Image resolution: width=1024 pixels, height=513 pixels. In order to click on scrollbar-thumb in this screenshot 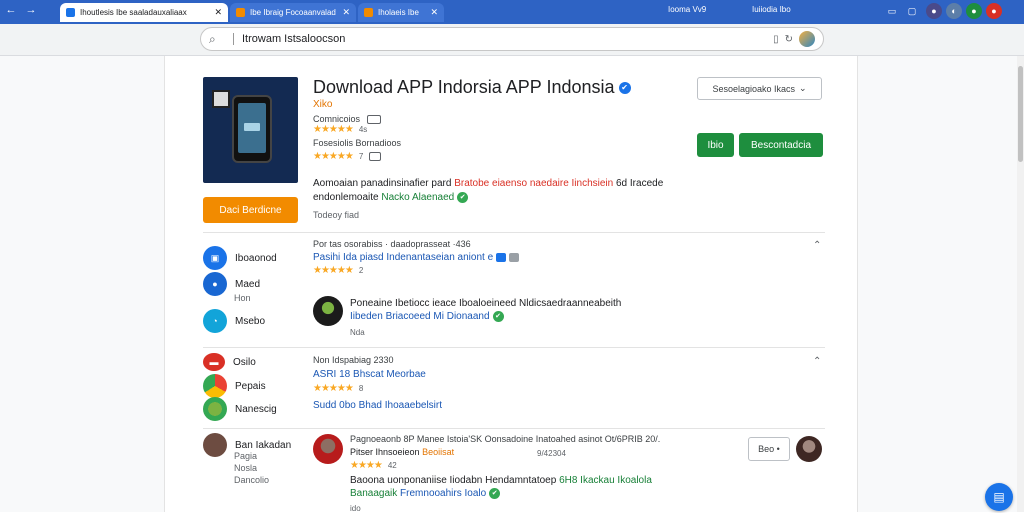, I will do `click(1020, 114)`.